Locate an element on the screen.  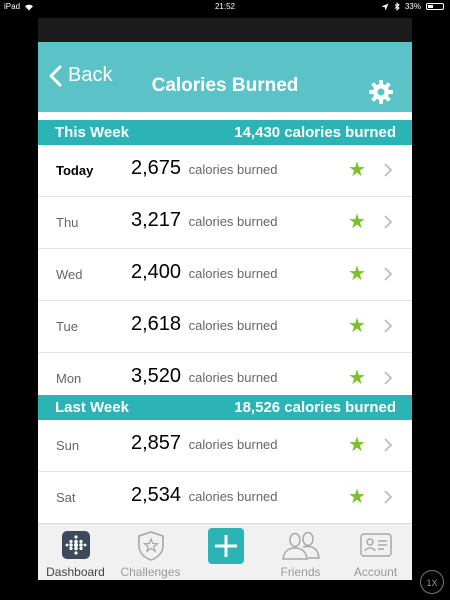
calorie-value: 2,857 calories burned is located at coordinates (204, 443).